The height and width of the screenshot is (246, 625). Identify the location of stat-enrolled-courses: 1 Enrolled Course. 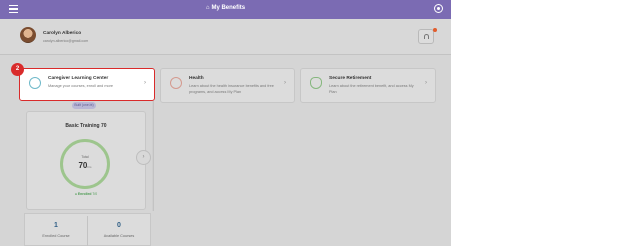
(56, 230).